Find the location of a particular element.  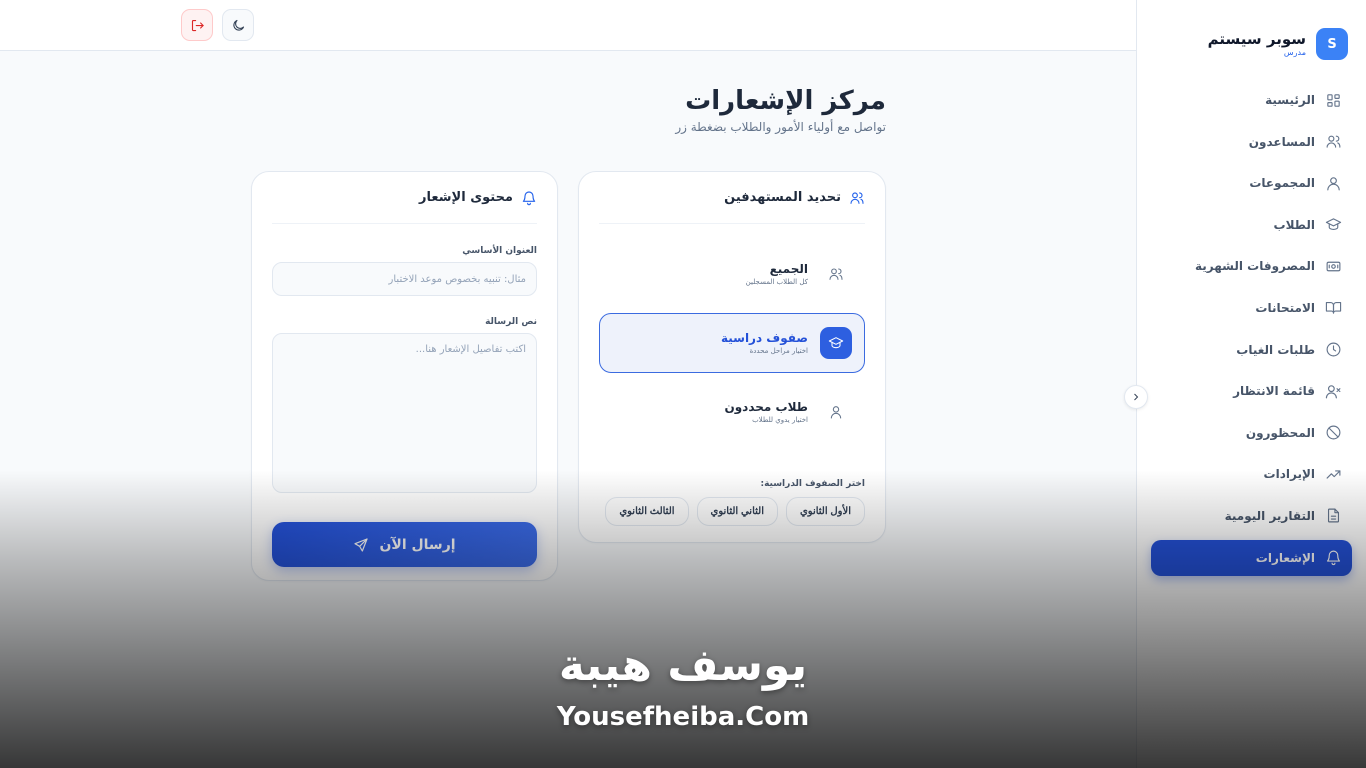

sidebar-item-dashboard: الرئيسية is located at coordinates (1251, 100).